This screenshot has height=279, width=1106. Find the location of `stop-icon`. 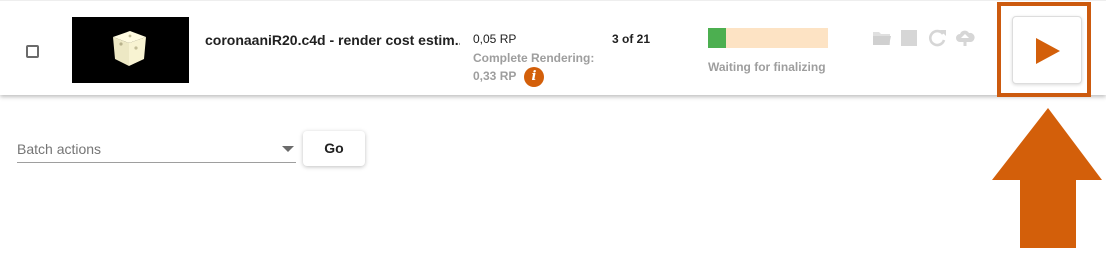

stop-icon is located at coordinates (910, 38).